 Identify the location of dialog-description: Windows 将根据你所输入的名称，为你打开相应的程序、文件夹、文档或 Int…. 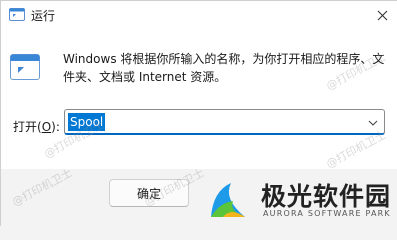
(224, 68).